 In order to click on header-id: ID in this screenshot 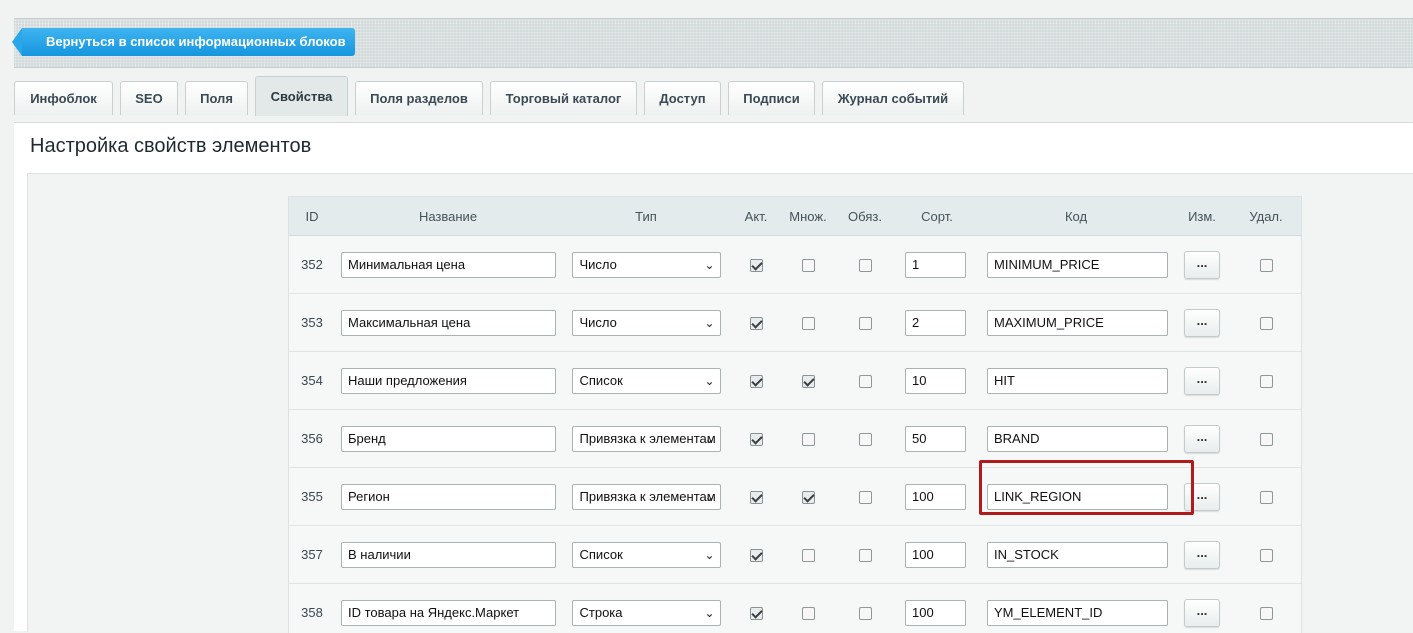, I will do `click(312, 216)`.